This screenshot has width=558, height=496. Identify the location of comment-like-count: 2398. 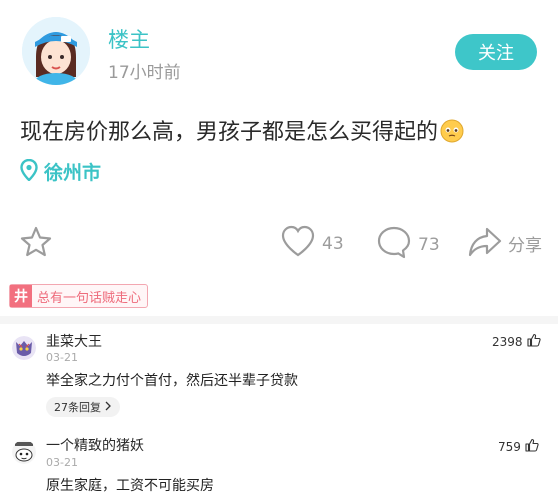
(507, 341).